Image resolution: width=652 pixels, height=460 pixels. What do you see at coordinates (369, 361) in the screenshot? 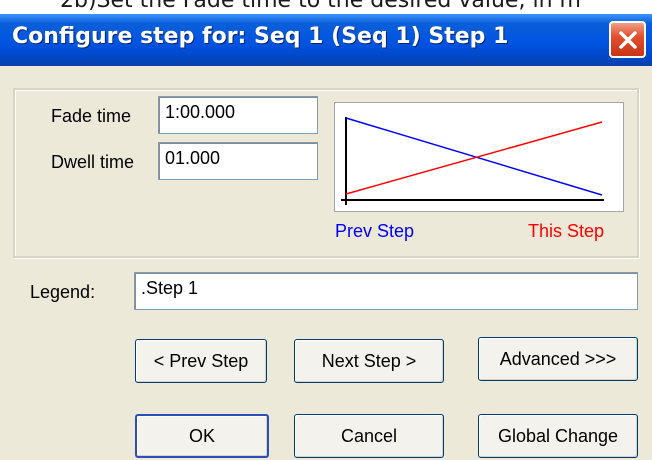
I see `next-step-button: Next Step >` at bounding box center [369, 361].